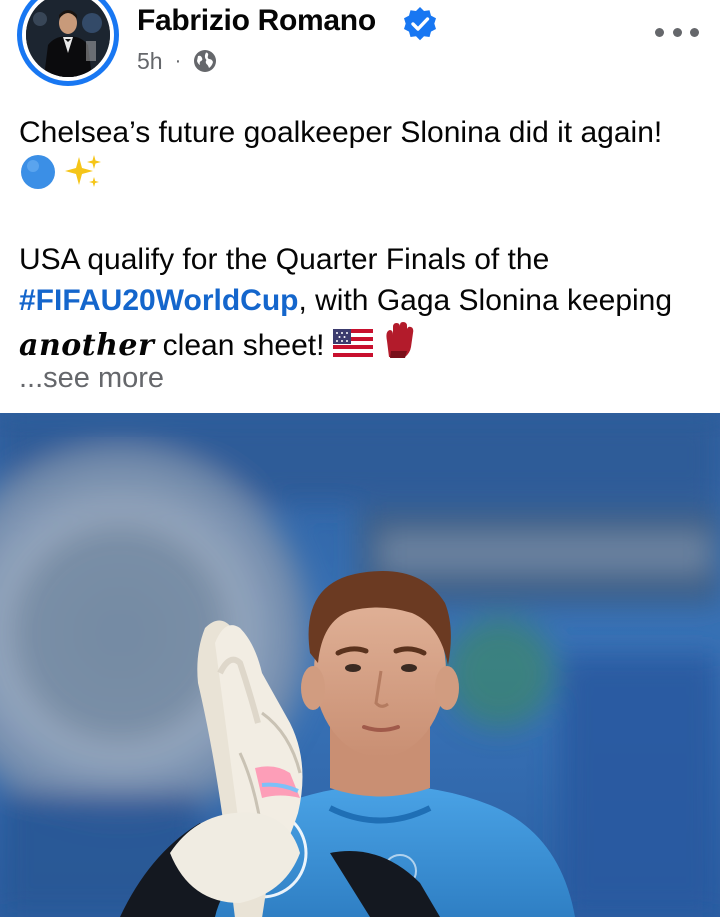  I want to click on globe-icon, so click(205, 61).